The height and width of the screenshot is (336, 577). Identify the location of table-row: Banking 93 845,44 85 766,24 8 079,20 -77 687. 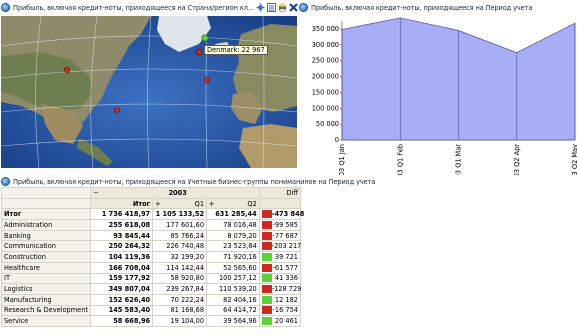
(151, 235).